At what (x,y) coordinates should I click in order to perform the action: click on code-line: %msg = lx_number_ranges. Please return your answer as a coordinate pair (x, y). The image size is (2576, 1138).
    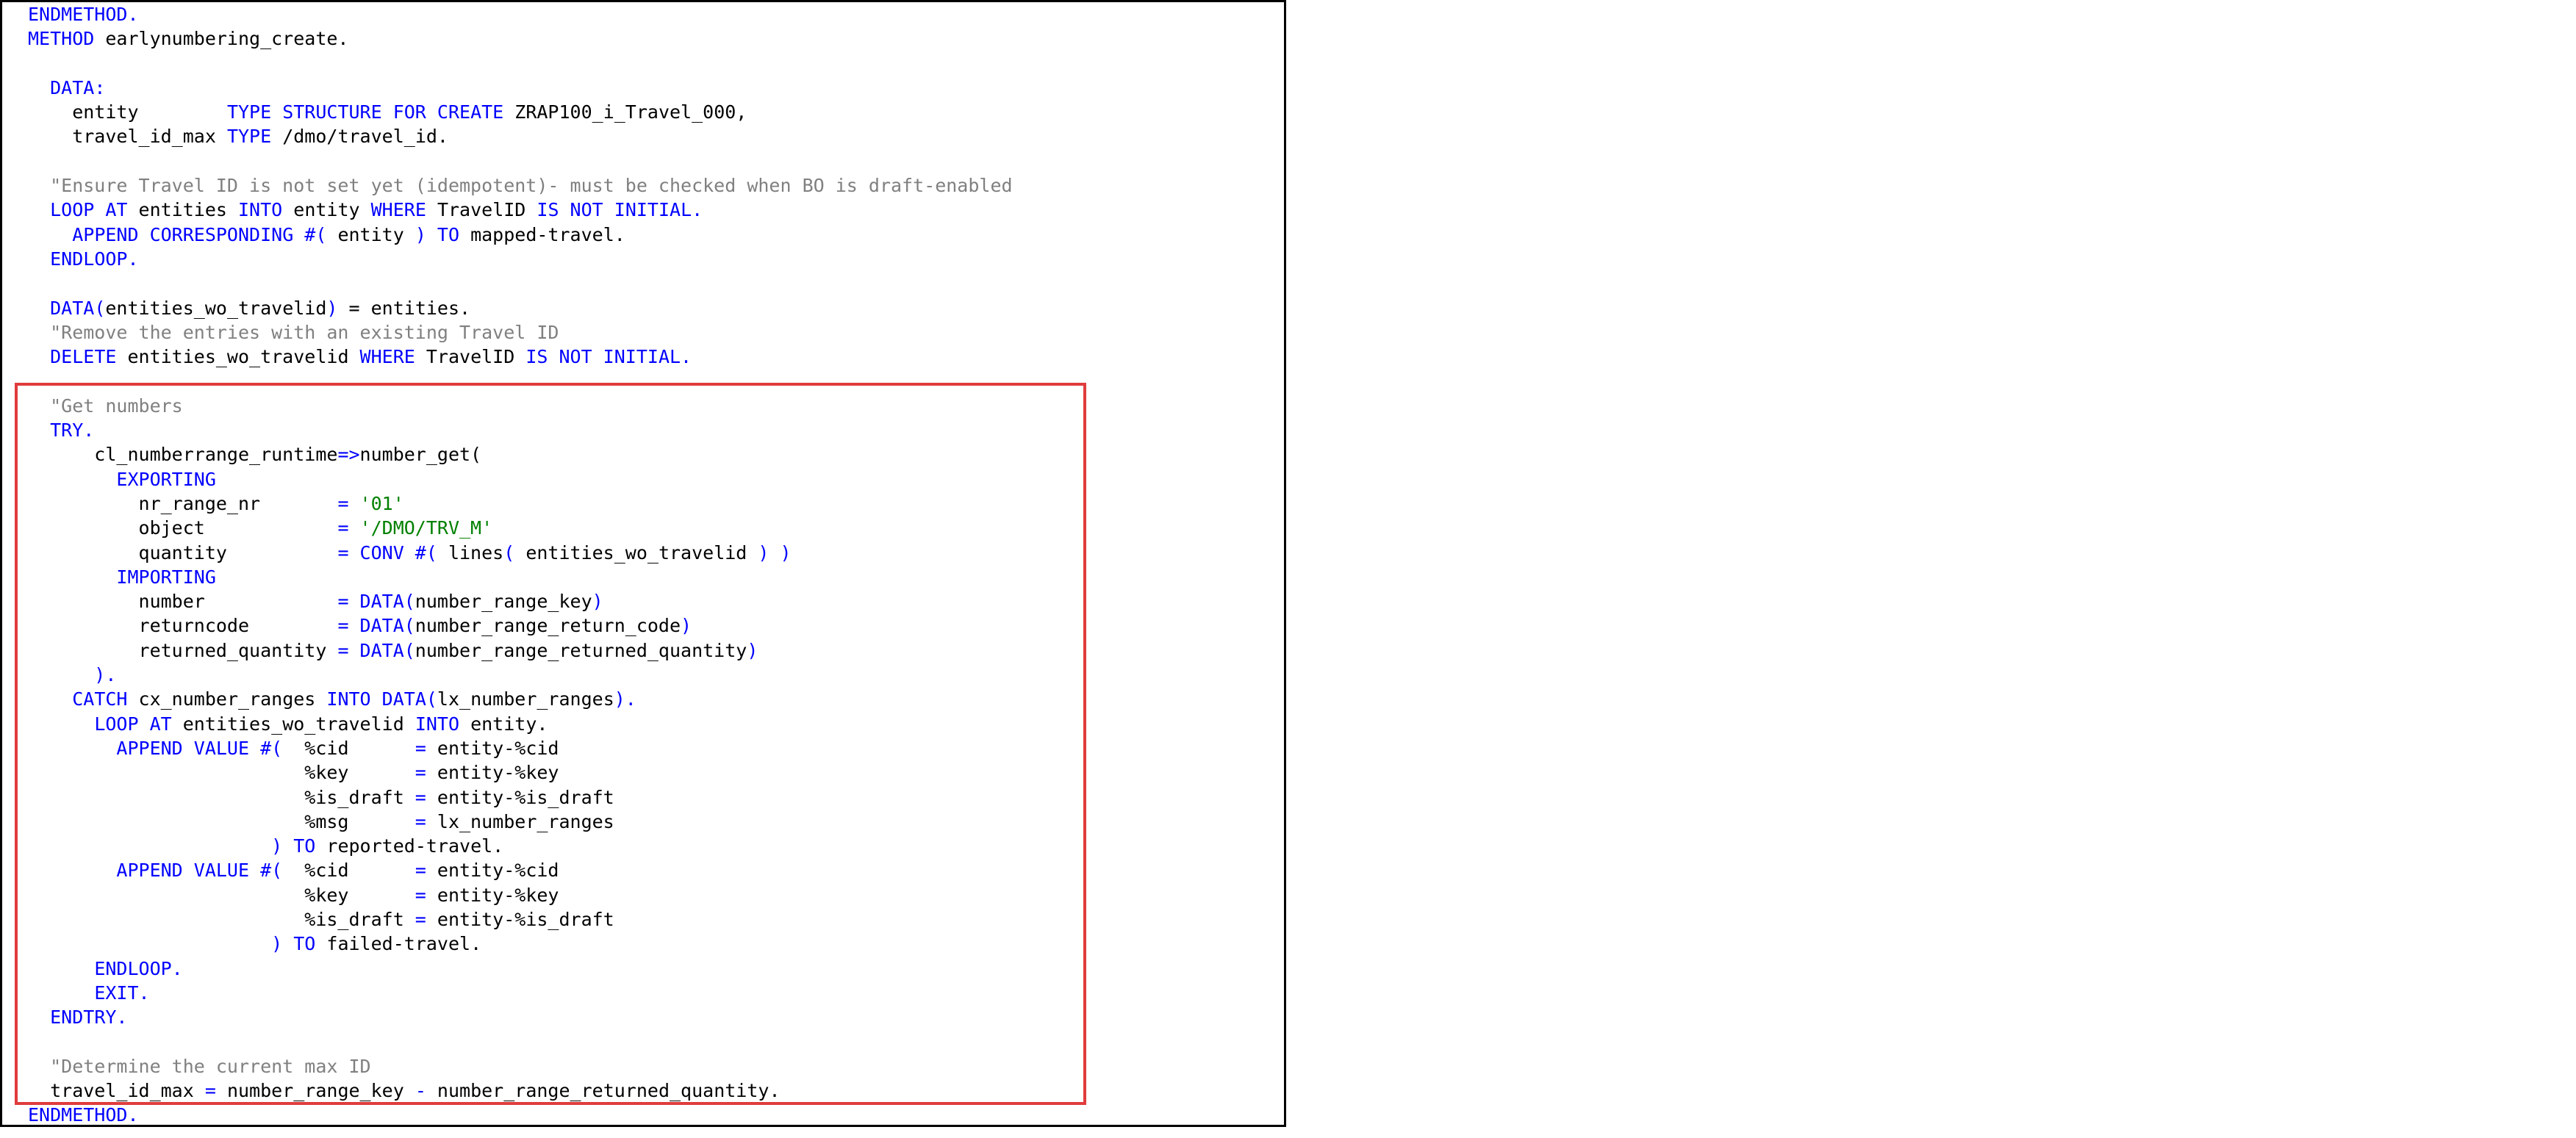
    Looking at the image, I should click on (520, 822).